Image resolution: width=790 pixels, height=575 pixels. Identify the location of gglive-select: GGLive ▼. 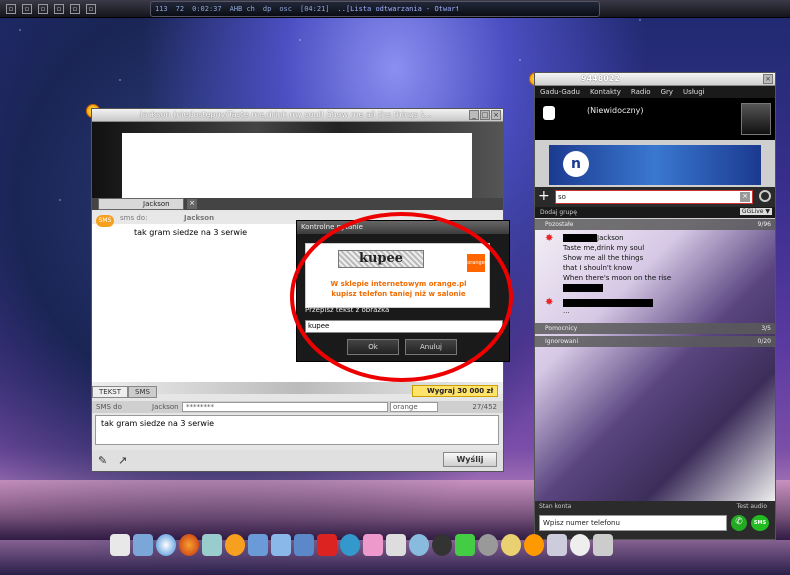
(755, 211).